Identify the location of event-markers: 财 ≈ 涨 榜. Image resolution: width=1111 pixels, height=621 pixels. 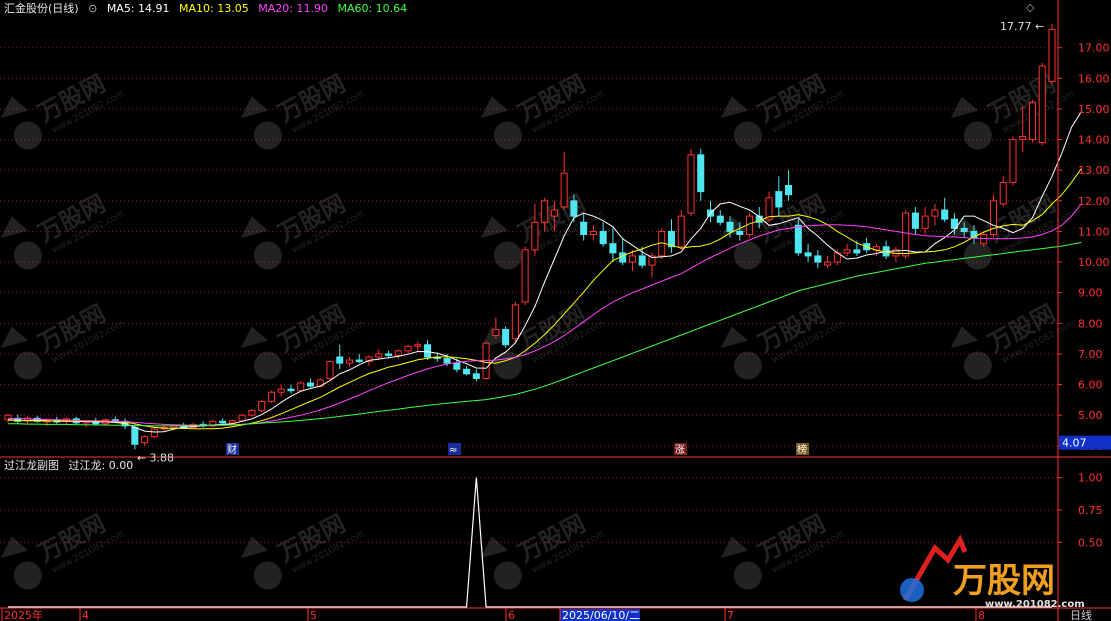
(517, 449).